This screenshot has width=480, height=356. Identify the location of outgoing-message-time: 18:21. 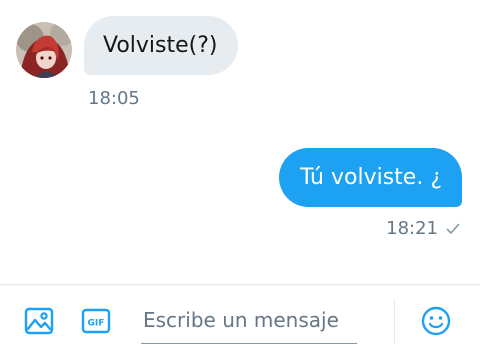
(412, 228).